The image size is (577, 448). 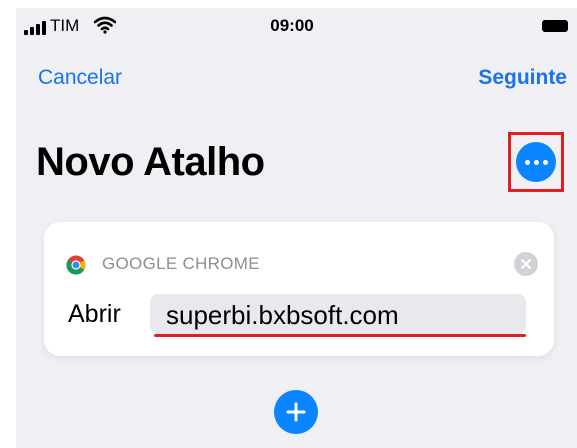 I want to click on carrier-label: TIM, so click(x=65, y=25).